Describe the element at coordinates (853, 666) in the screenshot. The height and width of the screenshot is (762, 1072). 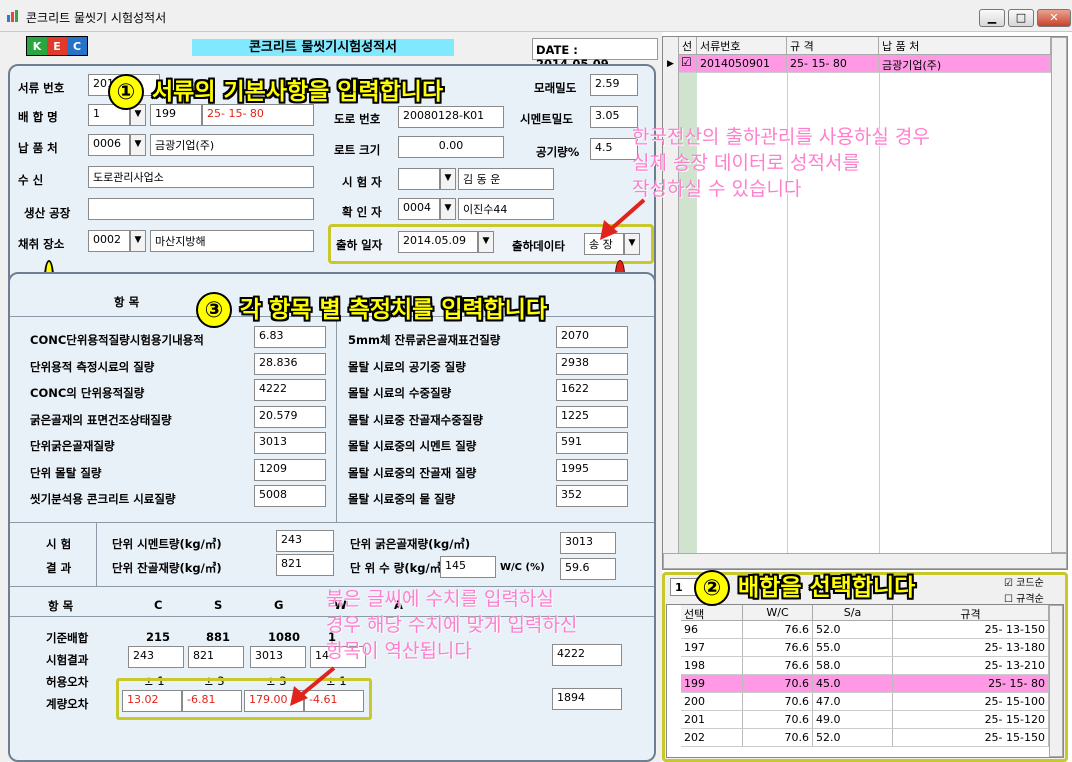
I see `mix-row-sa: 58.0` at that location.